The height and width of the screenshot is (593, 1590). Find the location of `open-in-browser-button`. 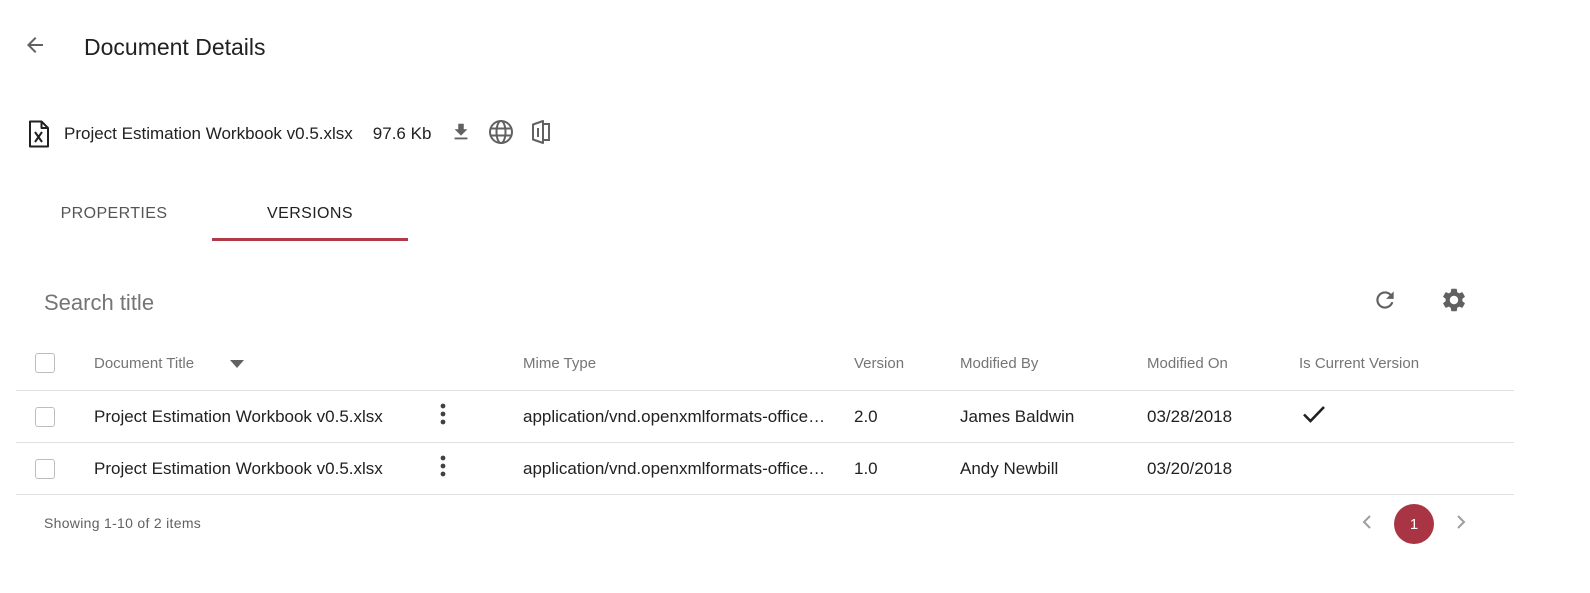

open-in-browser-button is located at coordinates (501, 134).